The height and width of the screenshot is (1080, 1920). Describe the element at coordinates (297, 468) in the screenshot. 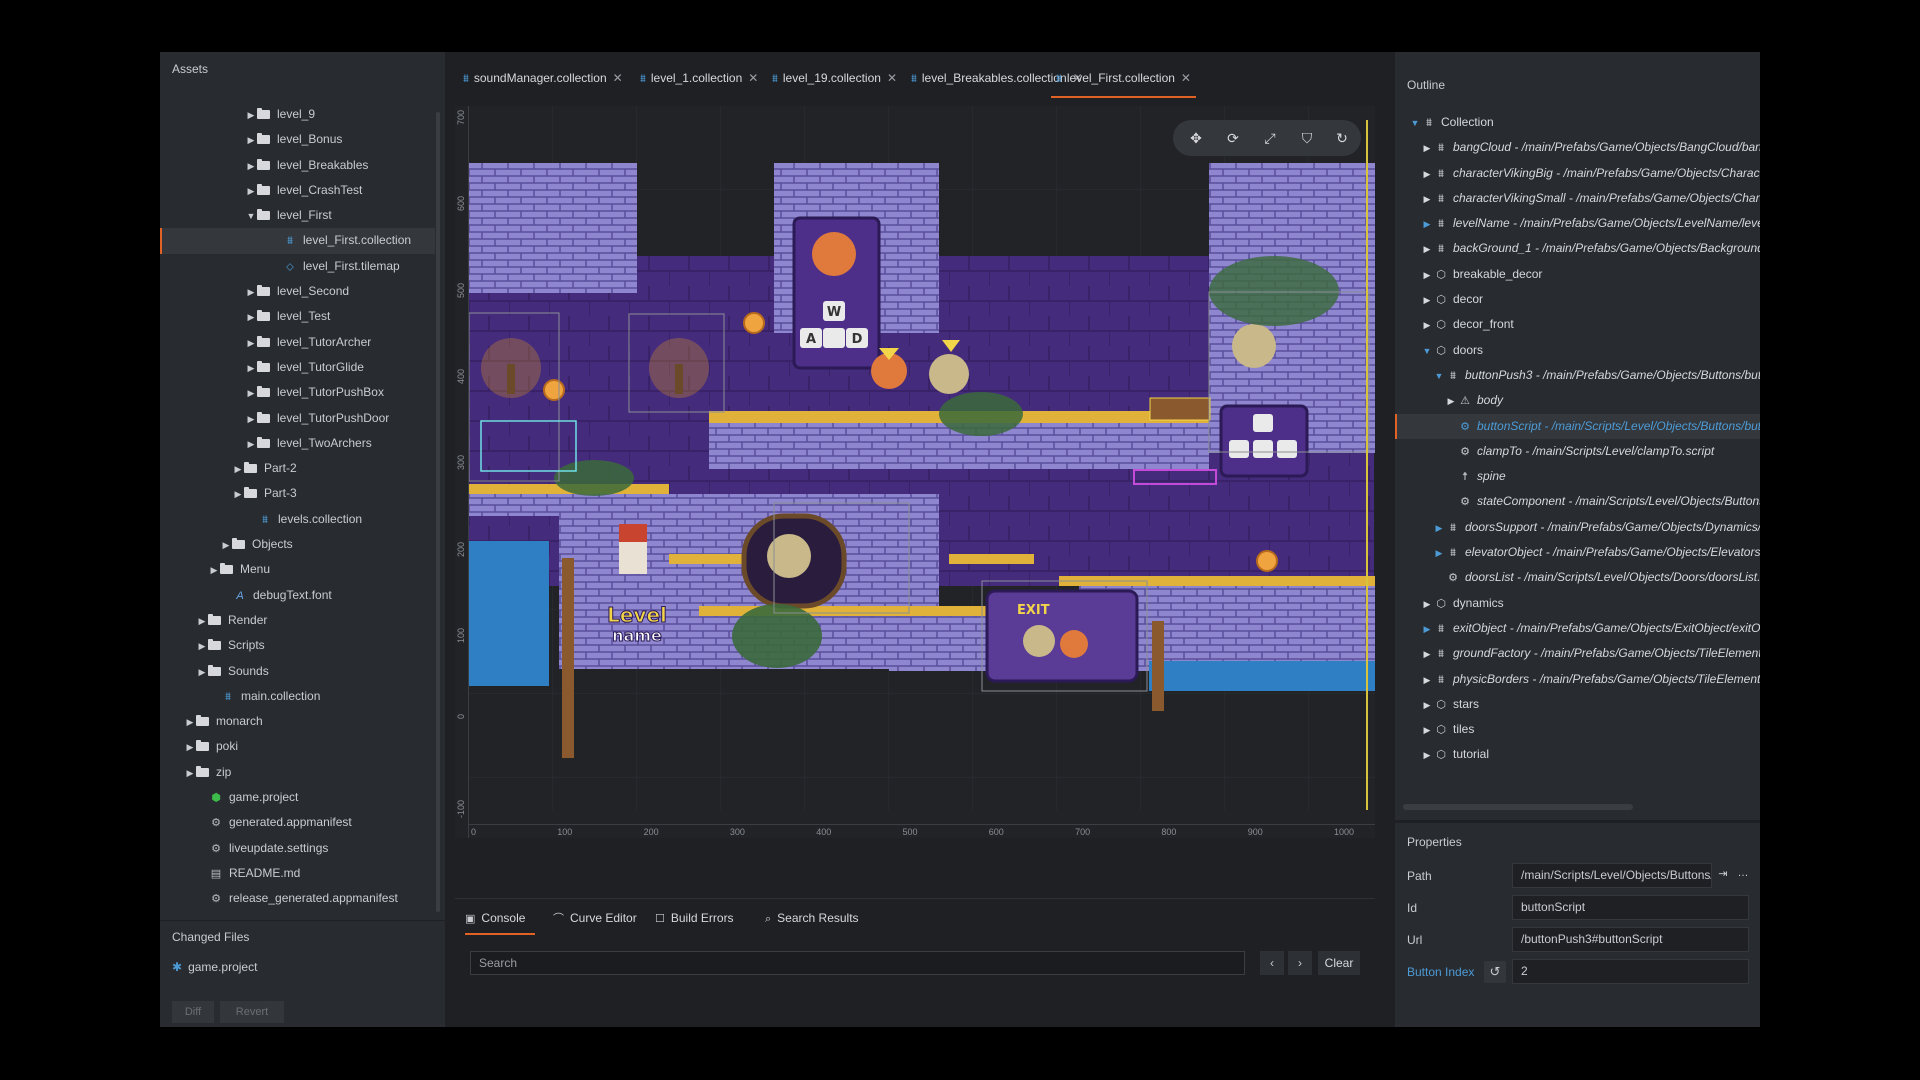

I see `asset-item-part-2: ▶ Part-2` at that location.